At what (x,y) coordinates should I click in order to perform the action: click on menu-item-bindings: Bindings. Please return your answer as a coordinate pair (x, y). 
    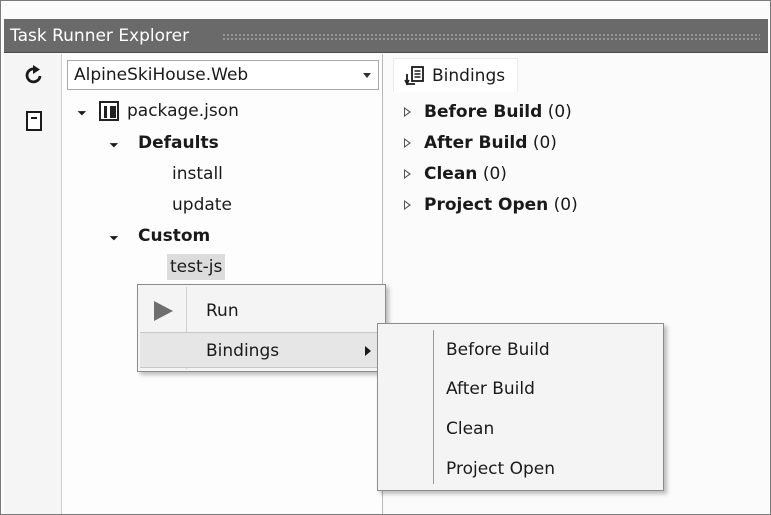
    Looking at the image, I should click on (261, 350).